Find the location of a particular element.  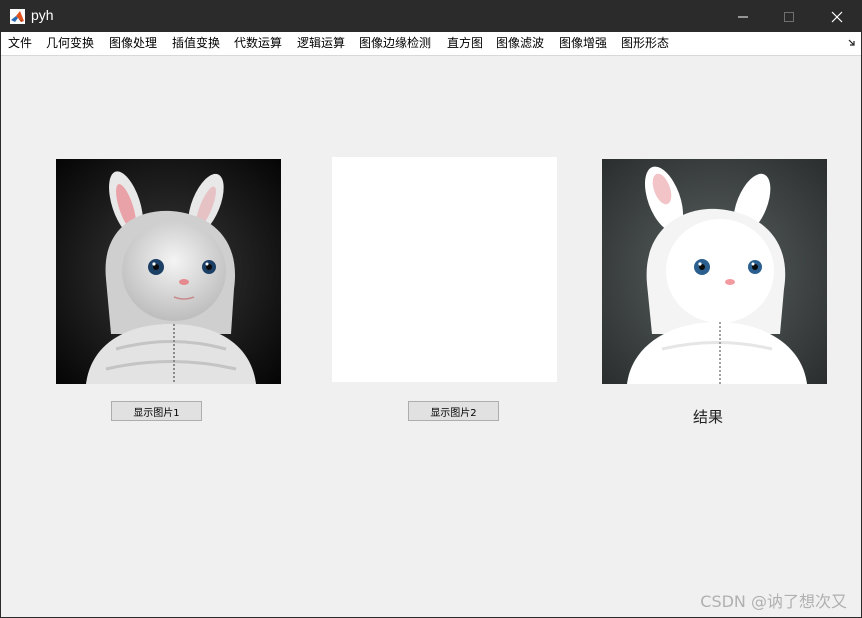

menu-interpolation: 插值变换 is located at coordinates (196, 43).